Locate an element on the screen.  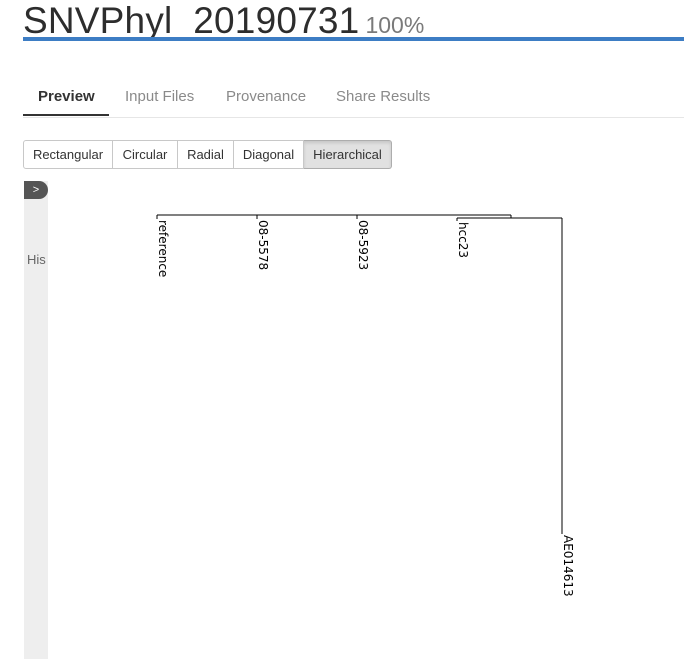
tree-leaf-label: AE014613 is located at coordinates (568, 566).